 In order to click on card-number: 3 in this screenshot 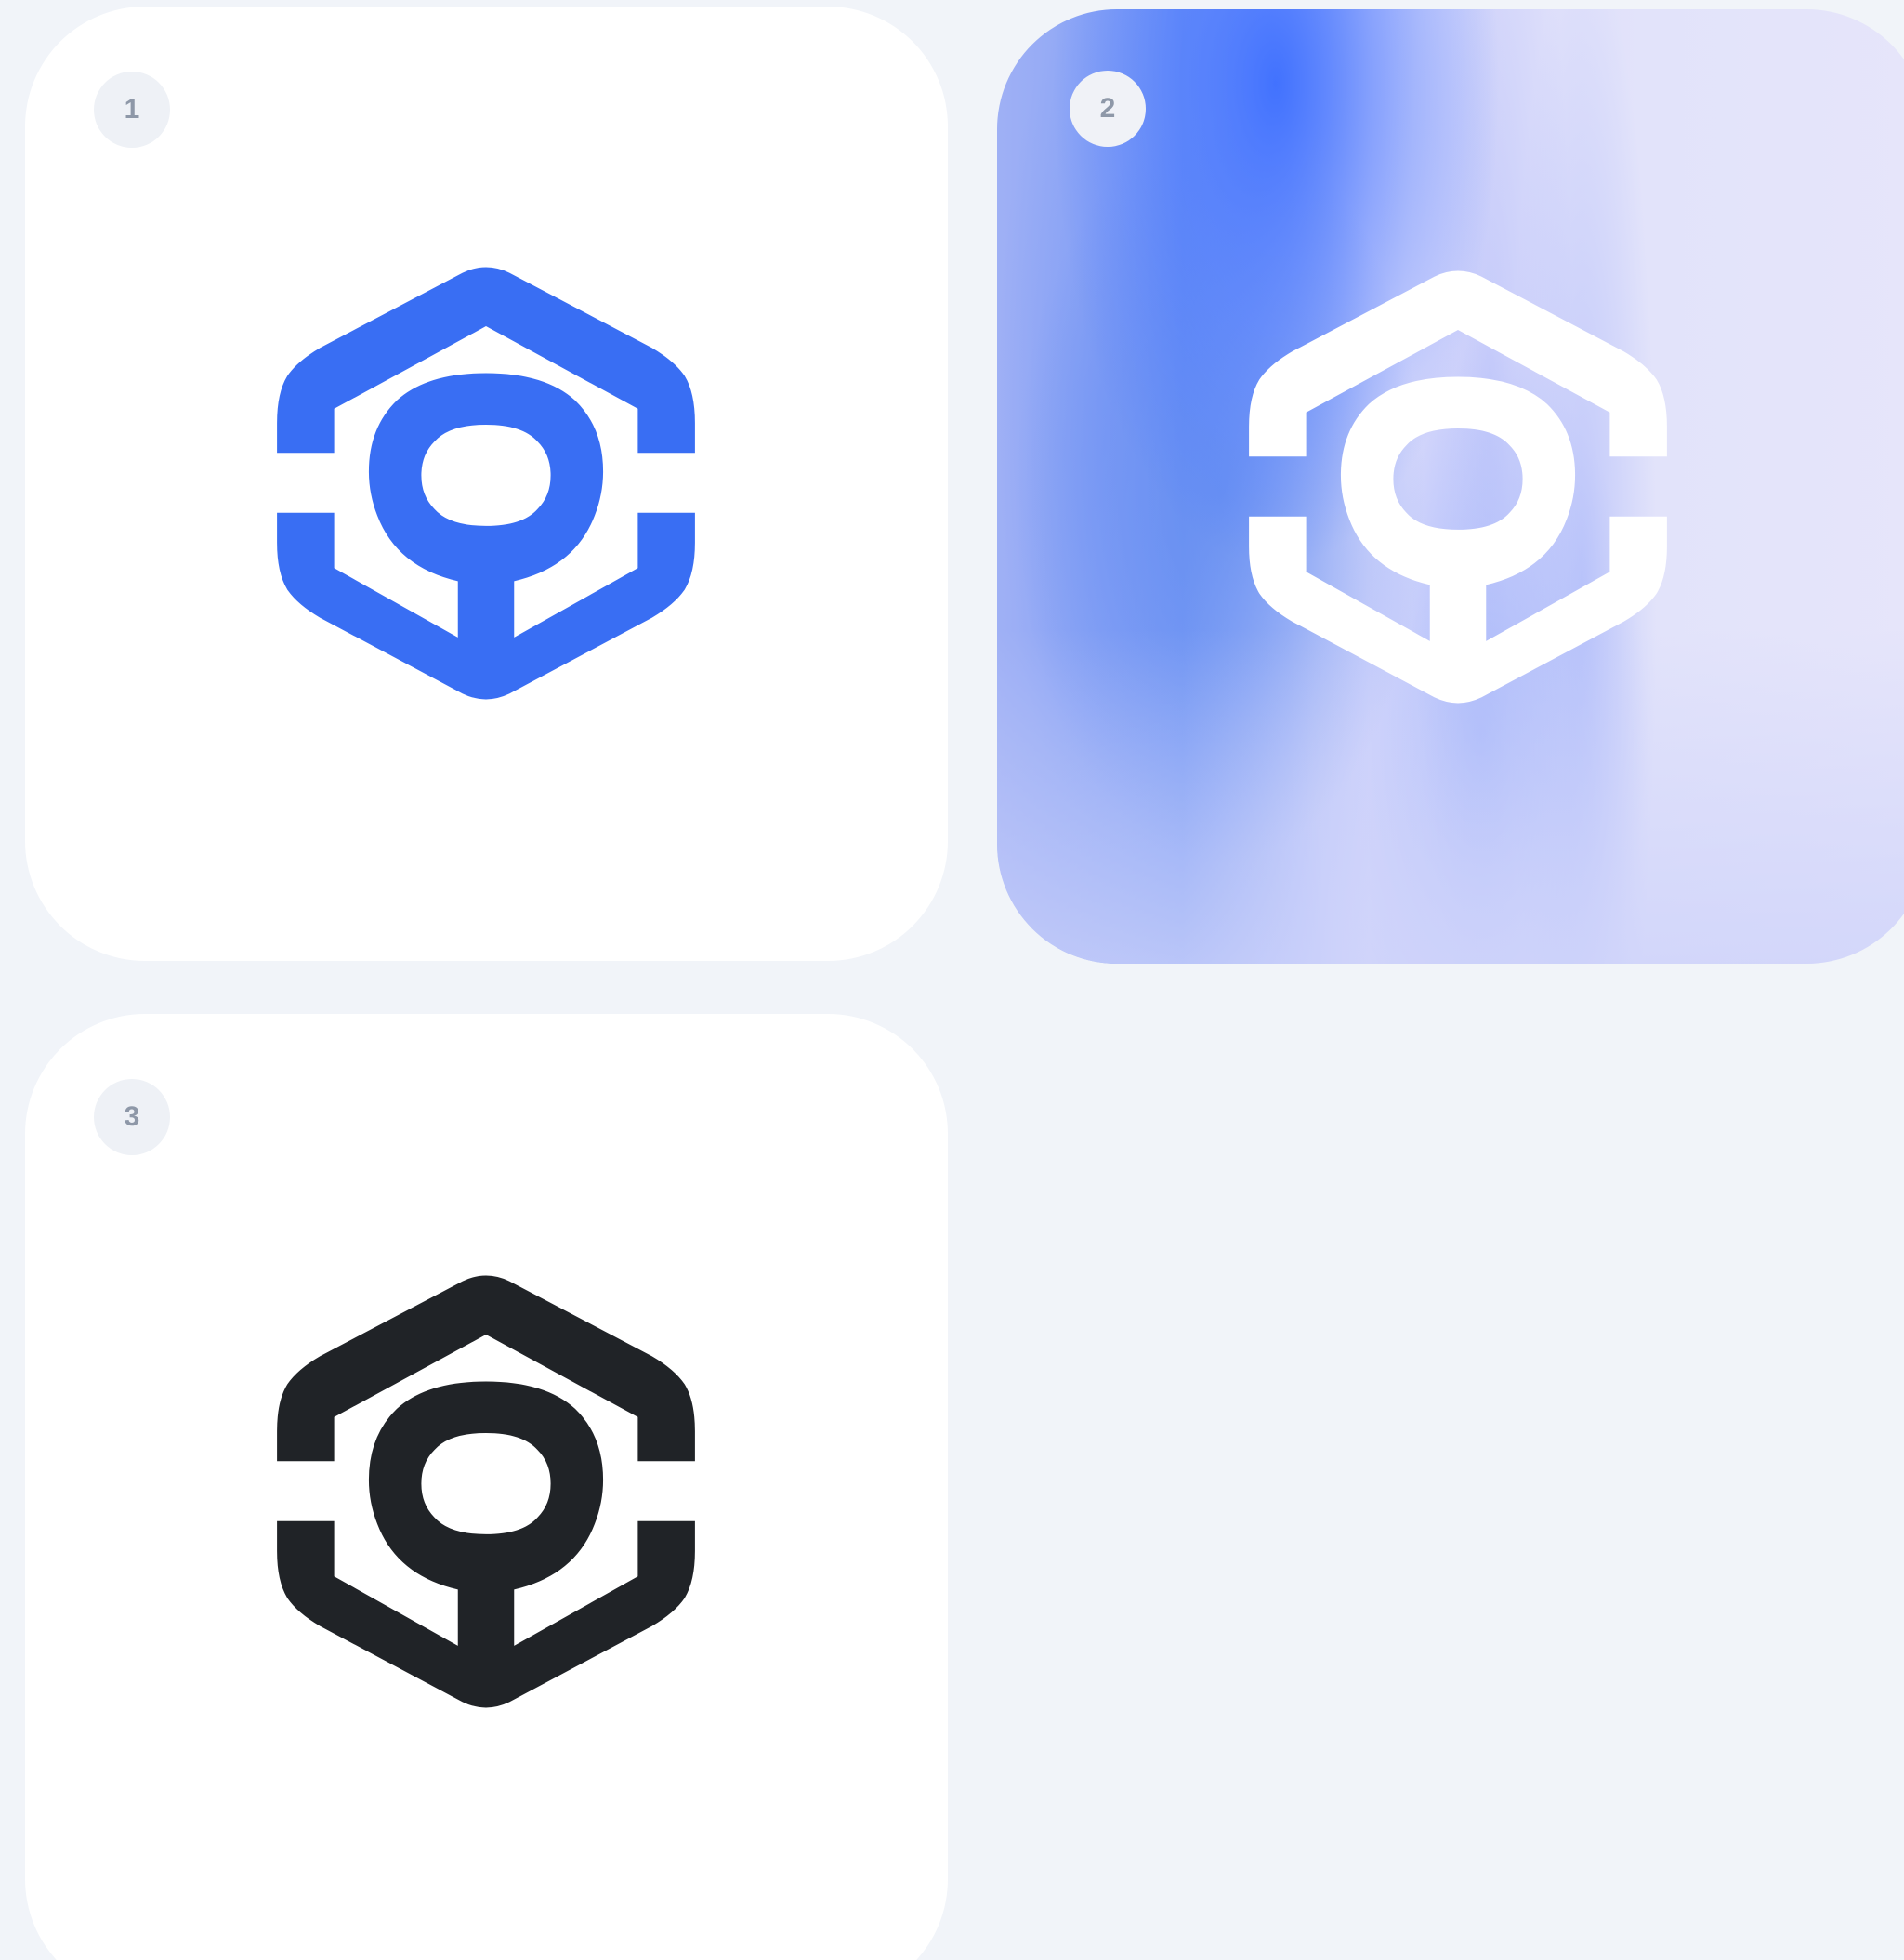, I will do `click(132, 1117)`.